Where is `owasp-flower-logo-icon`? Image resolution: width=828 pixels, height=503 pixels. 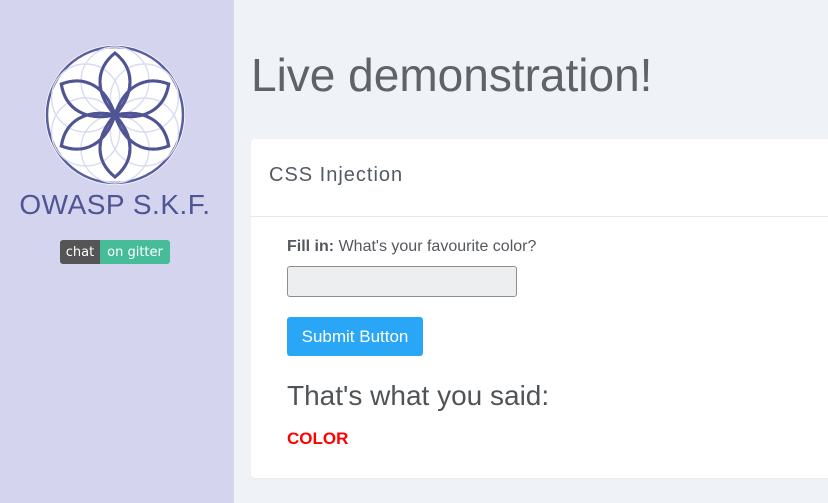 owasp-flower-logo-icon is located at coordinates (115, 115).